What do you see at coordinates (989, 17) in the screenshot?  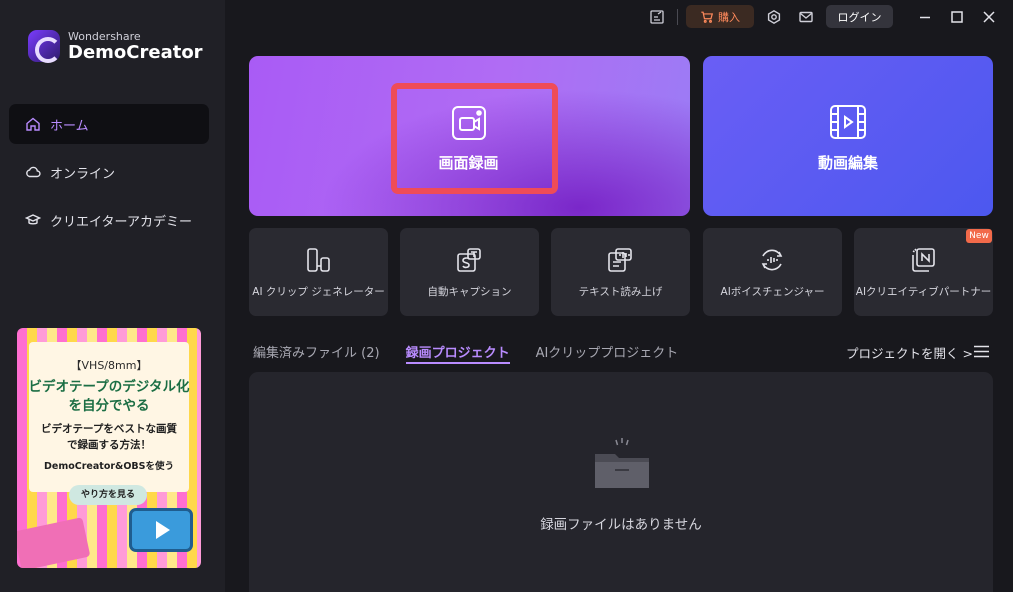 I see `close-icon` at bounding box center [989, 17].